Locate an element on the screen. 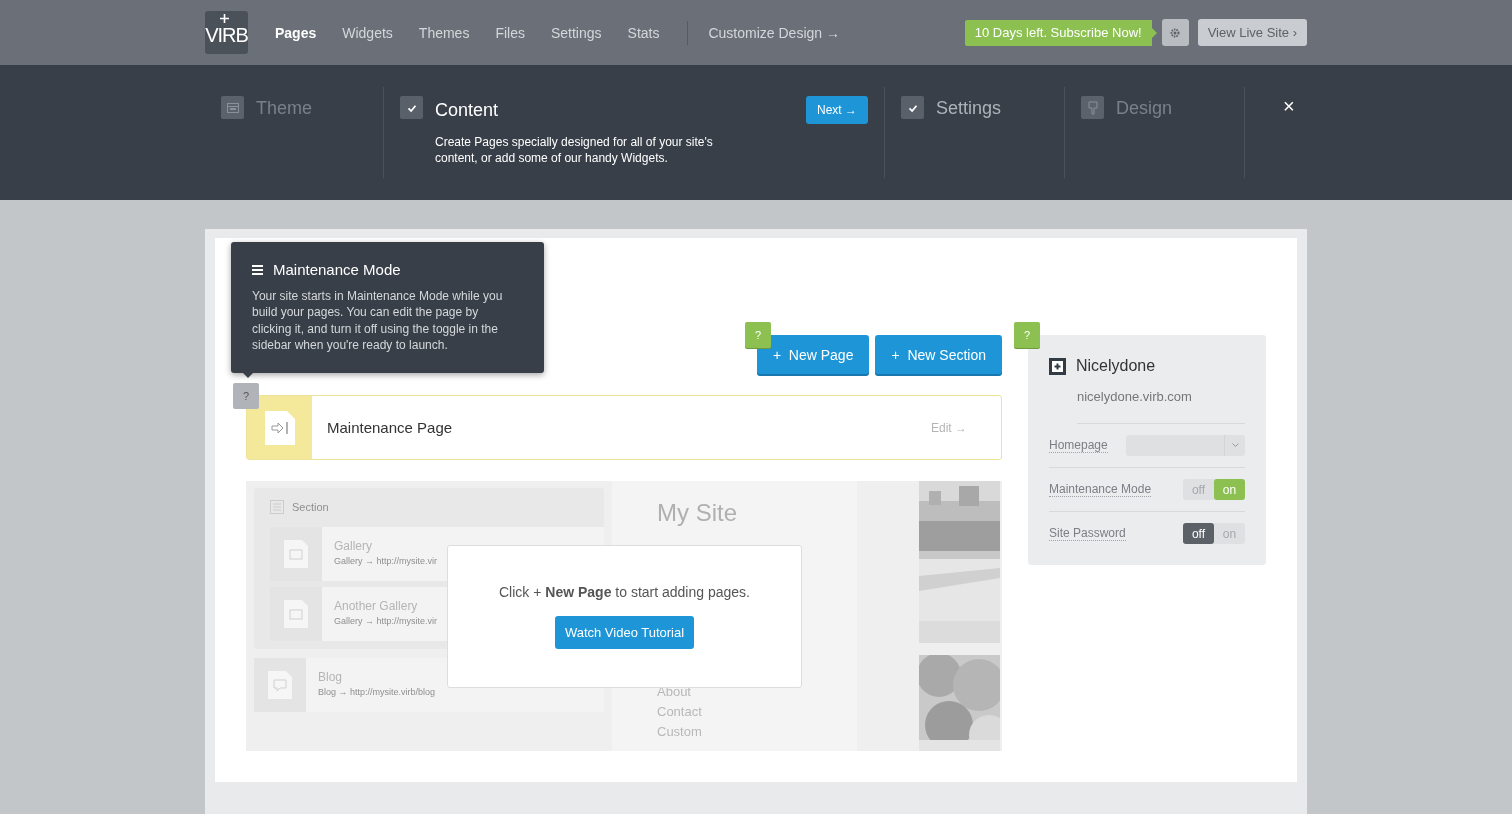 The image size is (1512, 814). maintenance-page-row: Maintenance Page Edit → is located at coordinates (624, 427).